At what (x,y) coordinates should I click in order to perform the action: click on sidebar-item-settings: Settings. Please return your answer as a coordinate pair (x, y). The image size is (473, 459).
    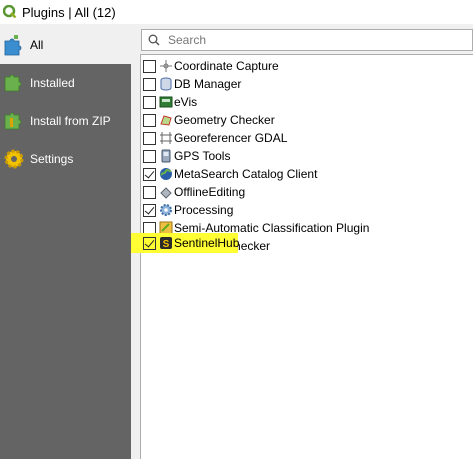
    Looking at the image, I should click on (65, 159).